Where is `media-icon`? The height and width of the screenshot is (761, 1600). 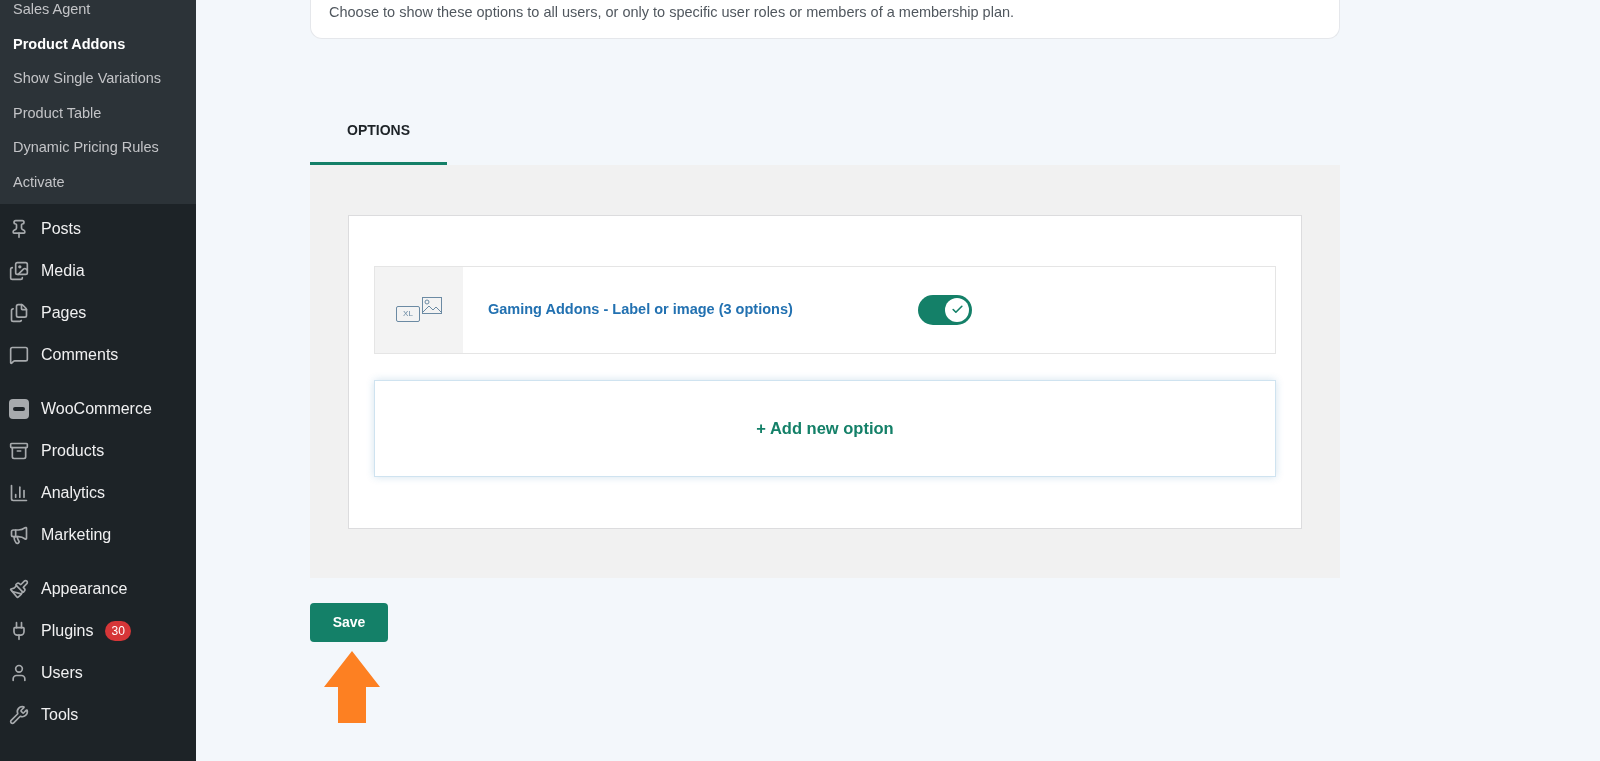 media-icon is located at coordinates (19, 271).